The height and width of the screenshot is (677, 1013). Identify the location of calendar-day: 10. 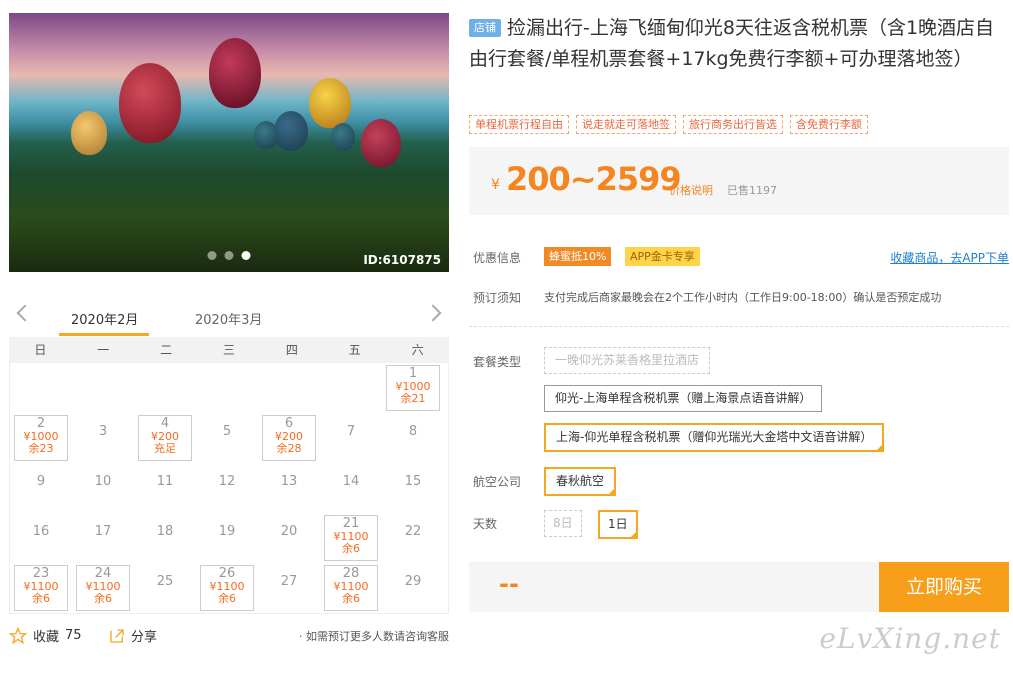
(103, 488).